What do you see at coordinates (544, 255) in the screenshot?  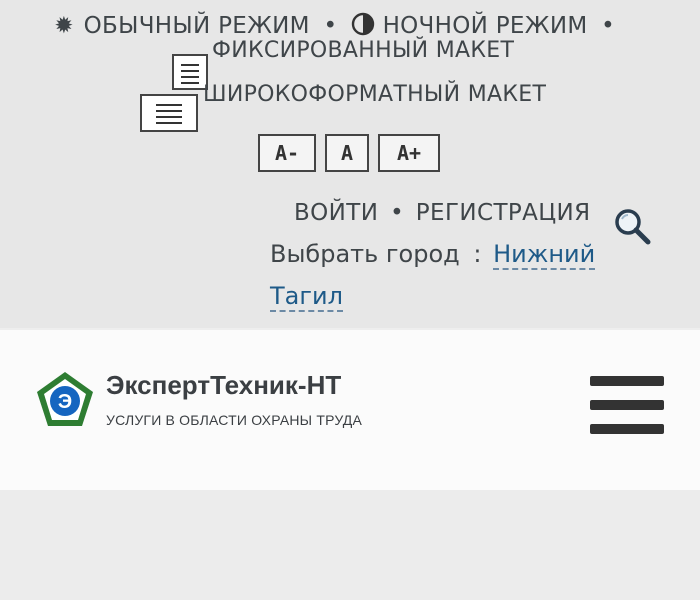 I see `city-link: Нижний` at bounding box center [544, 255].